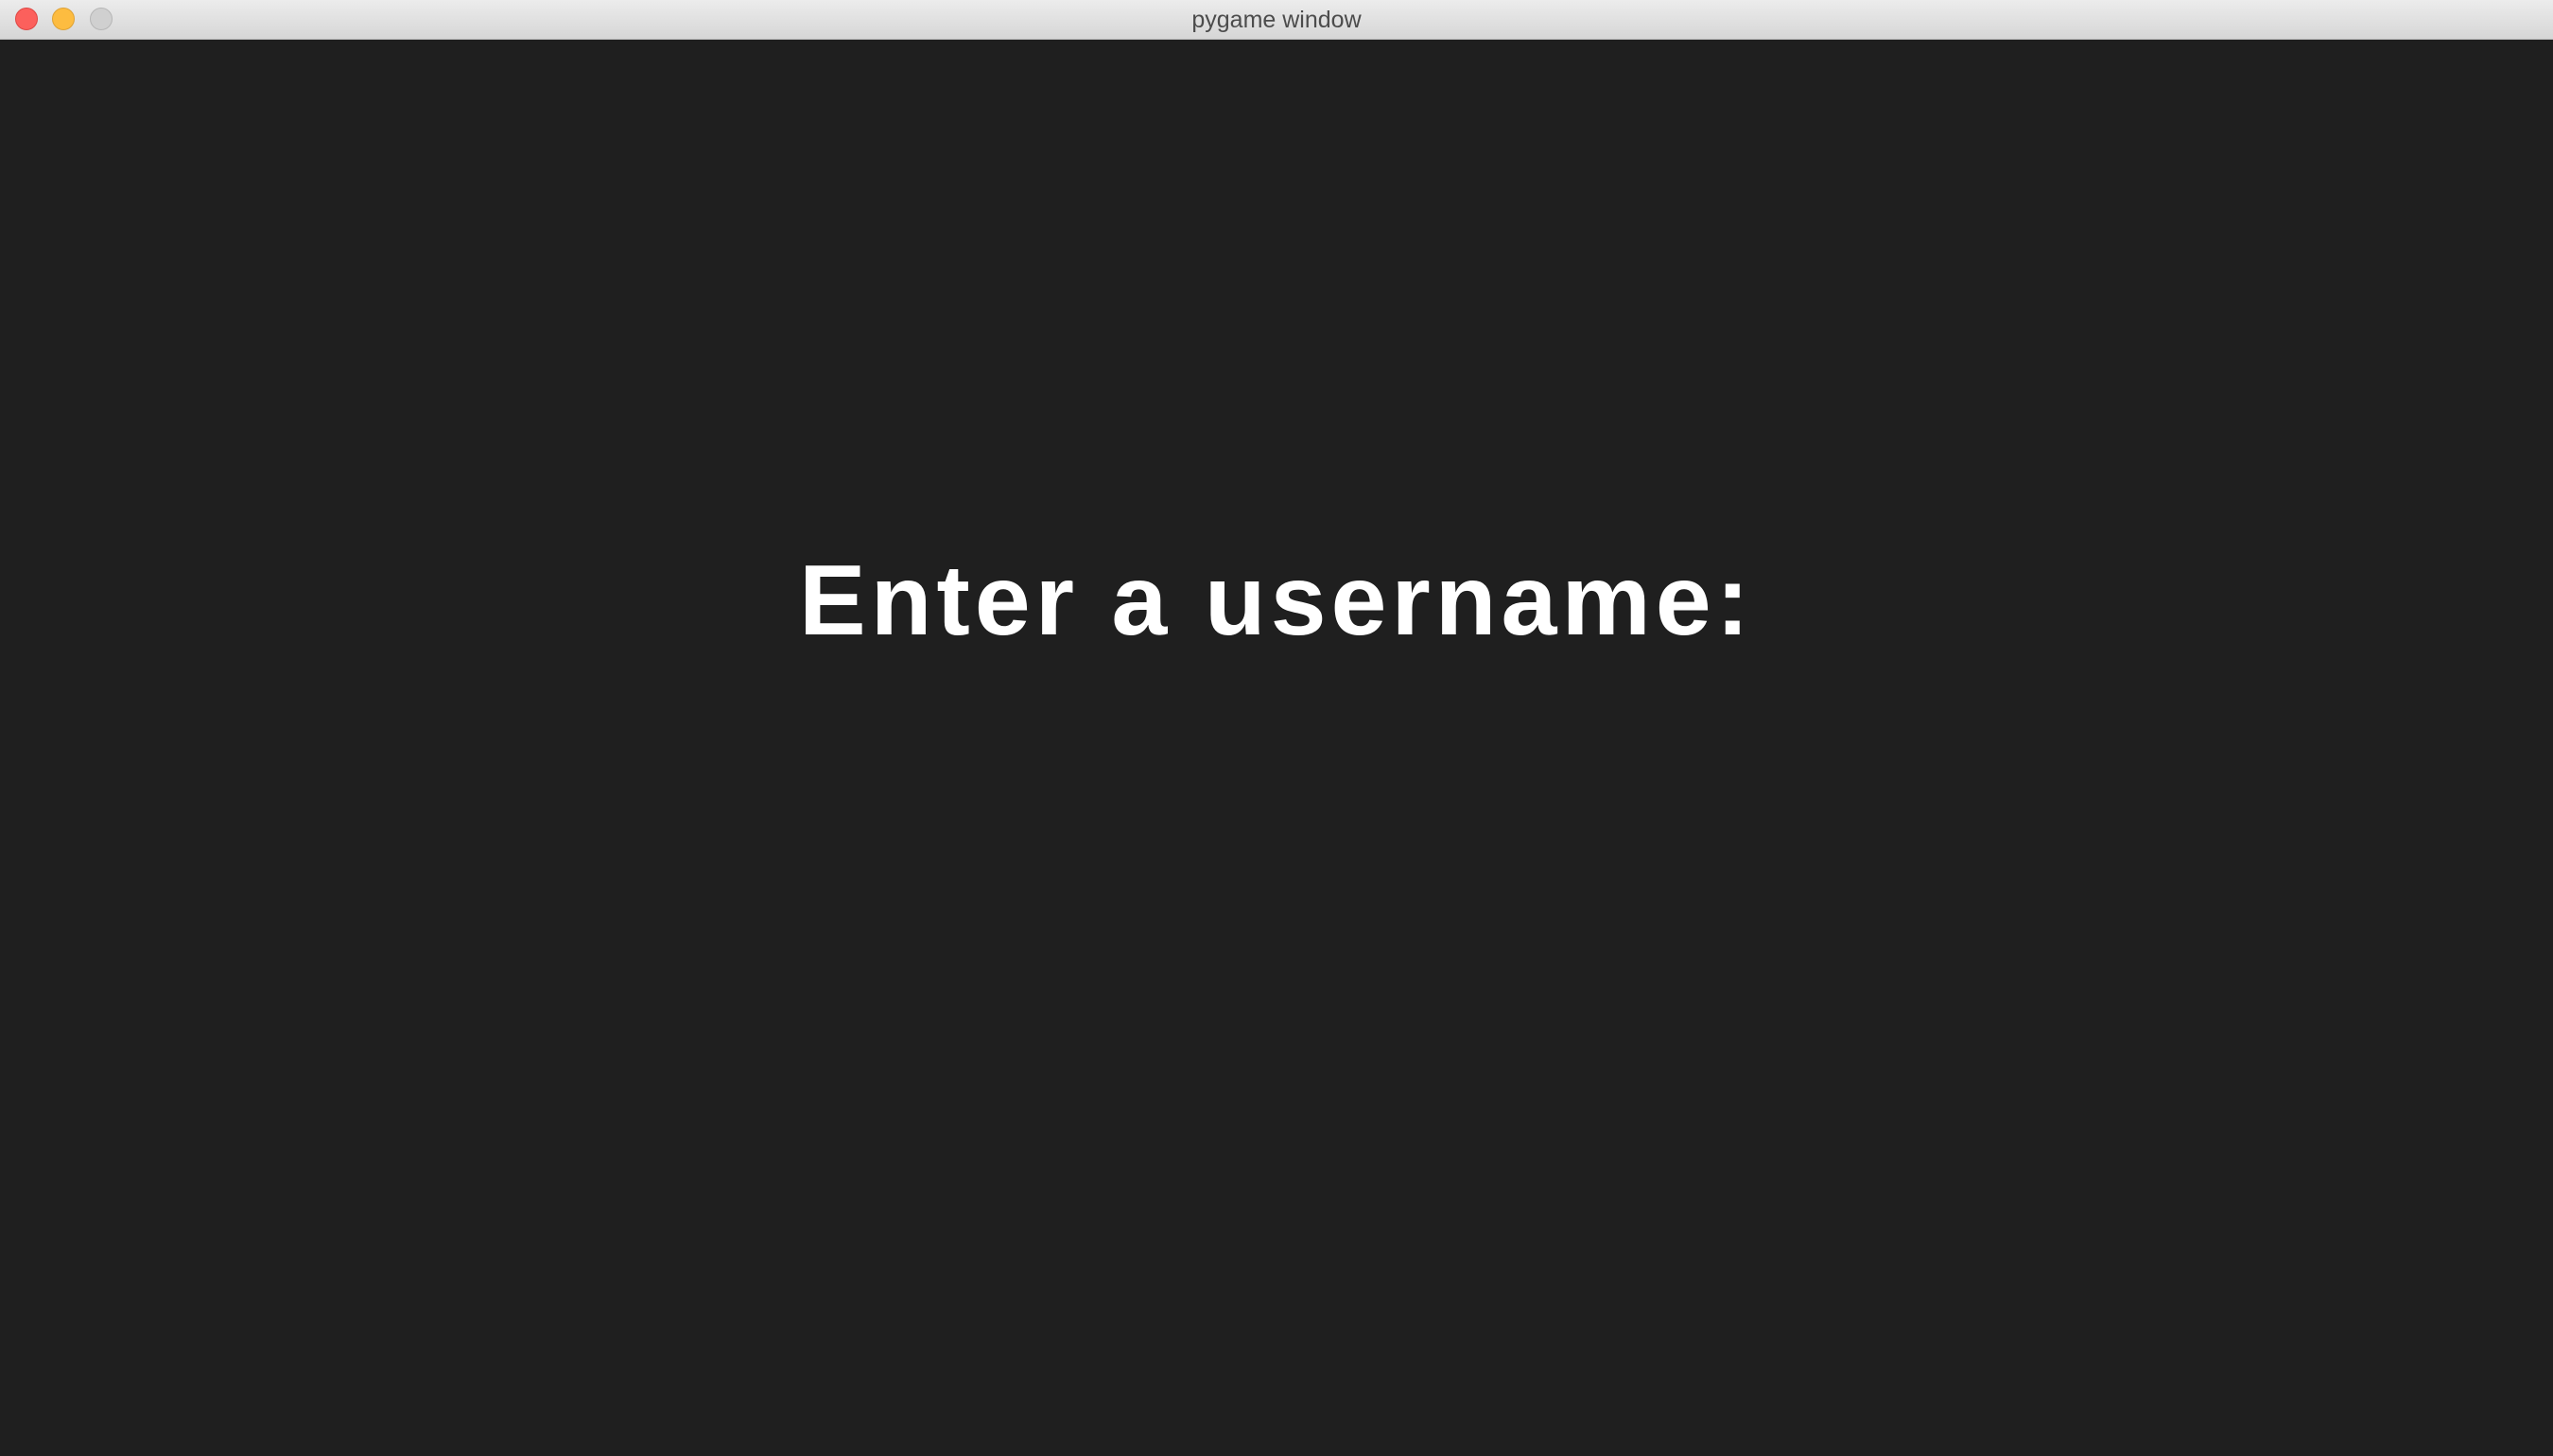 This screenshot has width=2553, height=1456. Describe the element at coordinates (1276, 600) in the screenshot. I see `username-prompt: Enter a username:` at that location.